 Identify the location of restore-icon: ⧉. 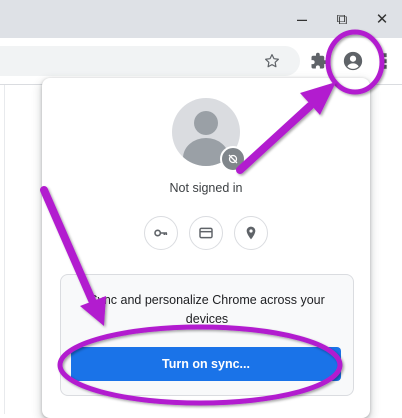
(342, 19).